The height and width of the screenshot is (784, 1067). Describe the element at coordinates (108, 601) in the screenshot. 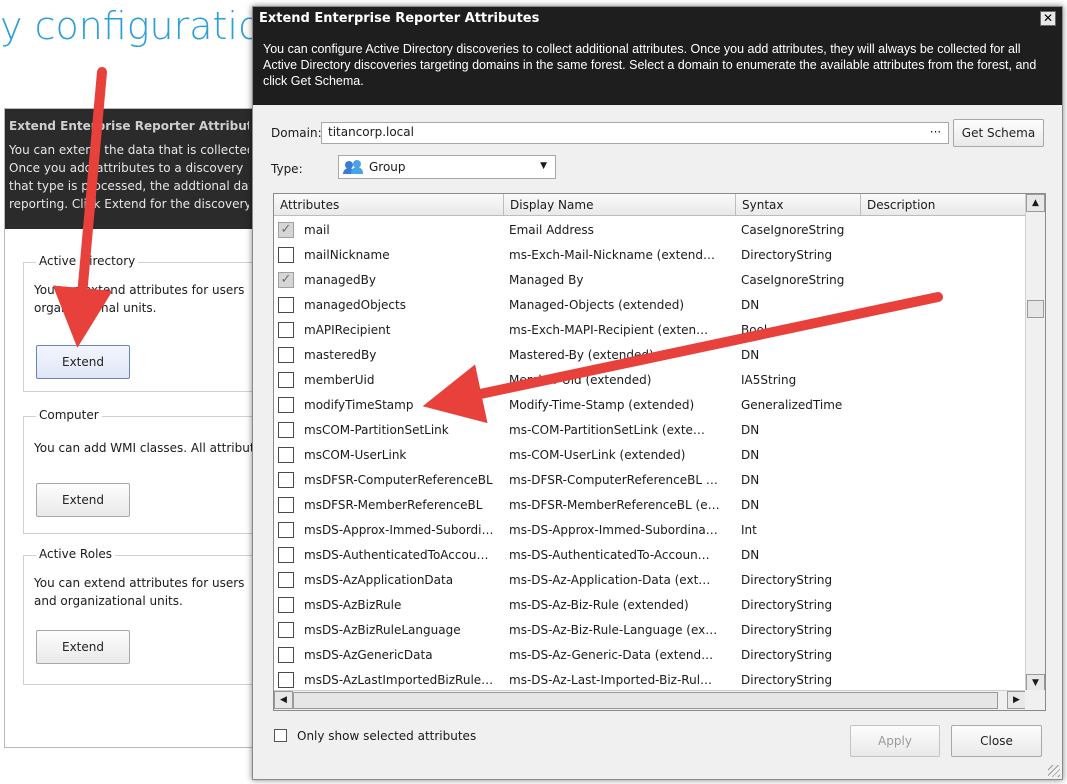

I see `group-text: and organizational units.` at that location.